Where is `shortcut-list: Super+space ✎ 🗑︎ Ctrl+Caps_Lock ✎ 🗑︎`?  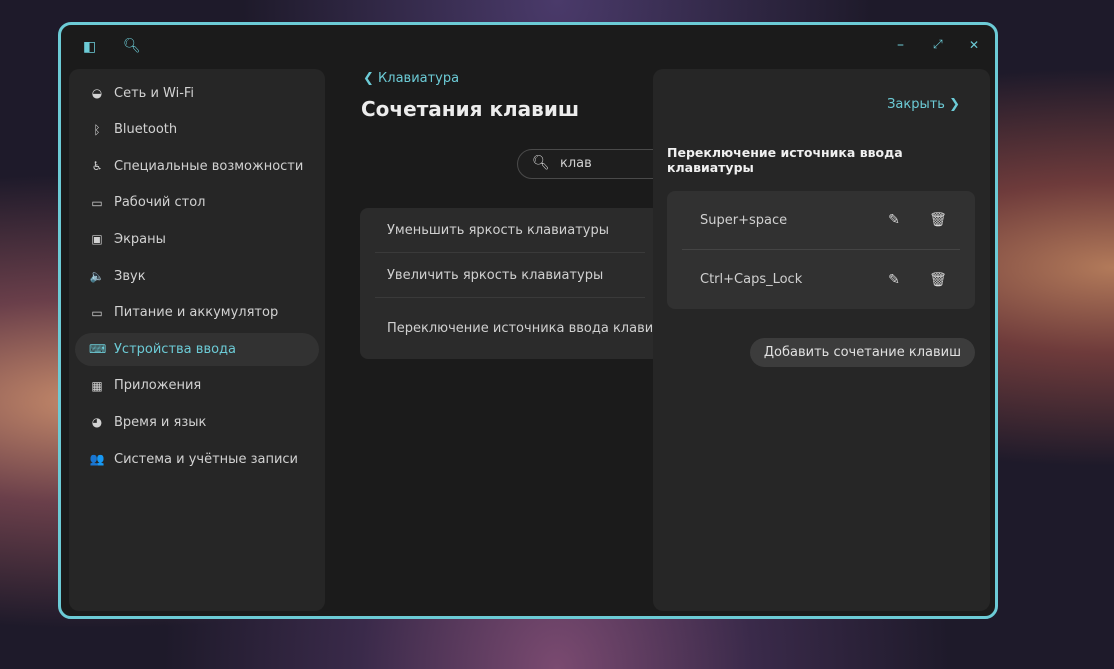
shortcut-list: Super+space ✎ 🗑︎ Ctrl+Caps_Lock ✎ 🗑︎ is located at coordinates (821, 250).